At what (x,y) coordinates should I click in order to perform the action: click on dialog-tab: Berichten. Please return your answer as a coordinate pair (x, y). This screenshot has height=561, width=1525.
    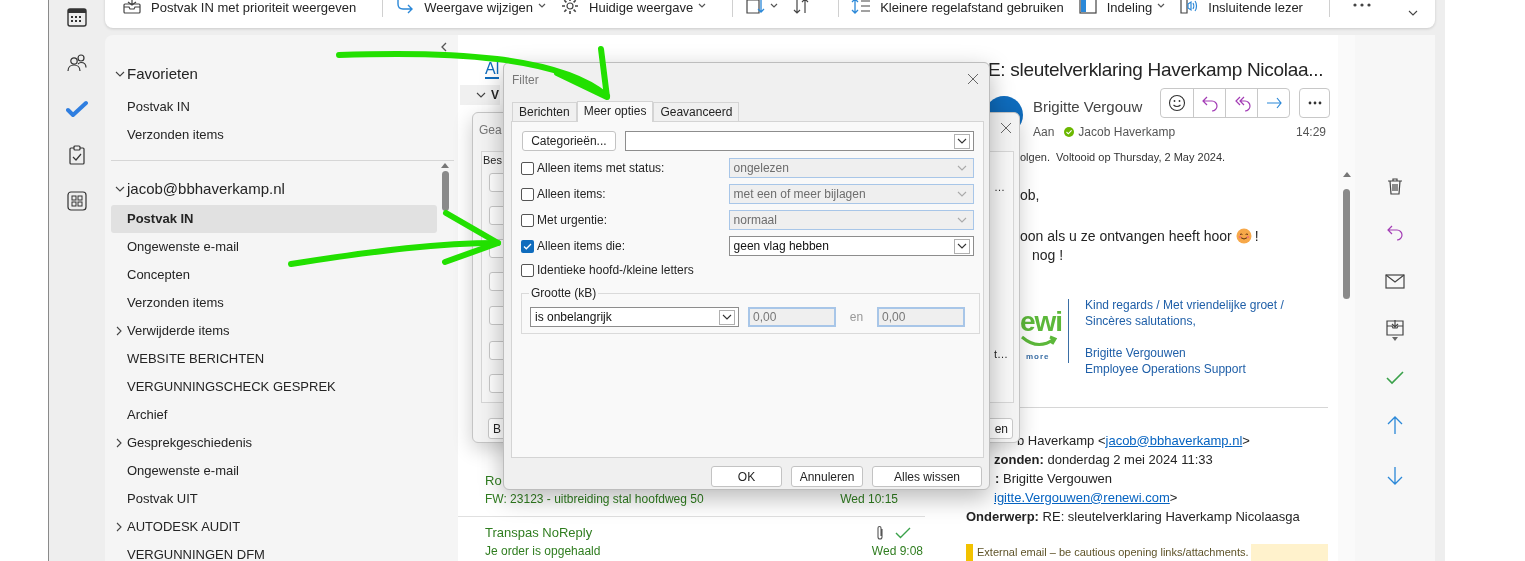
    Looking at the image, I should click on (544, 111).